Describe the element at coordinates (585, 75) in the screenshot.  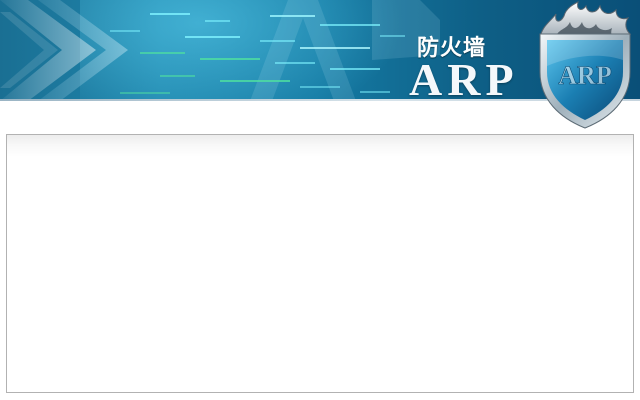
I see `logo-text: ARP` at that location.